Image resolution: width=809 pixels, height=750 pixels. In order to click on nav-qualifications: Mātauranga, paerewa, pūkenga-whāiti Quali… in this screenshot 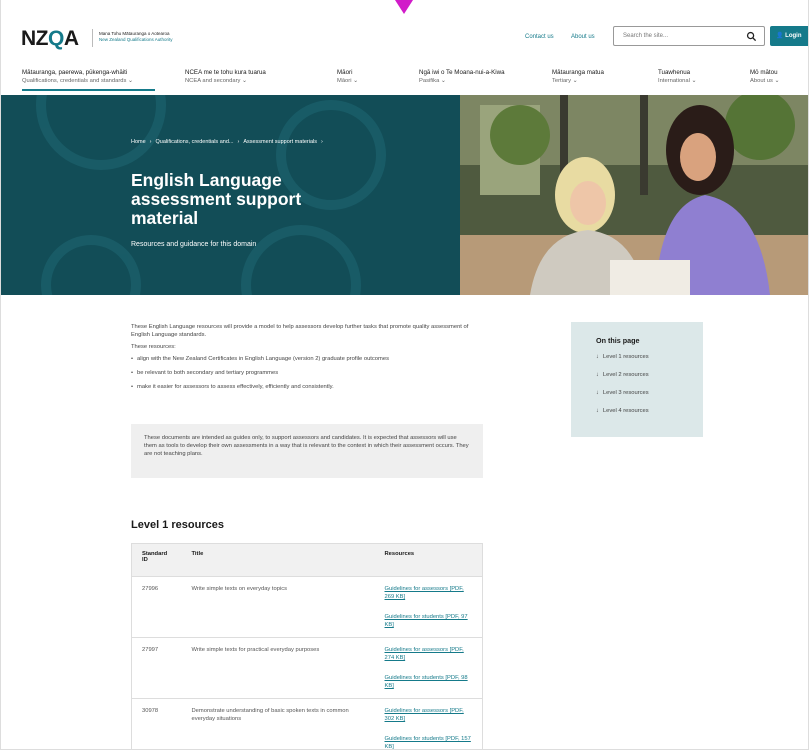, I will do `click(77, 77)`.